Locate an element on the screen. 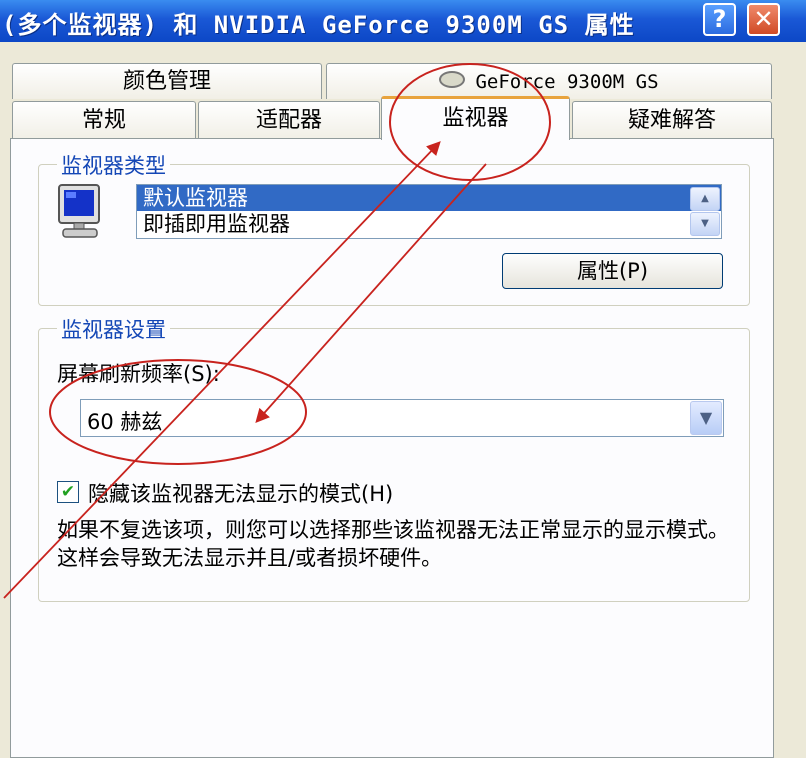 The width and height of the screenshot is (806, 758). properties-button: 属性(P) is located at coordinates (612, 271).